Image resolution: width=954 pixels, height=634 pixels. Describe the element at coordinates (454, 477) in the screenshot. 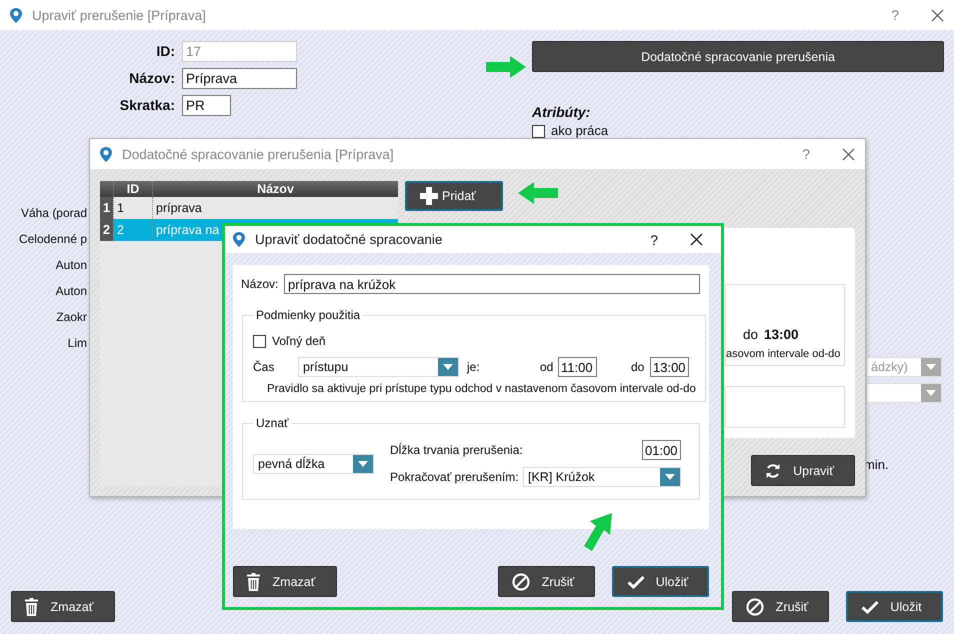

I see `field-label: Pokračovať prerušením:` at that location.